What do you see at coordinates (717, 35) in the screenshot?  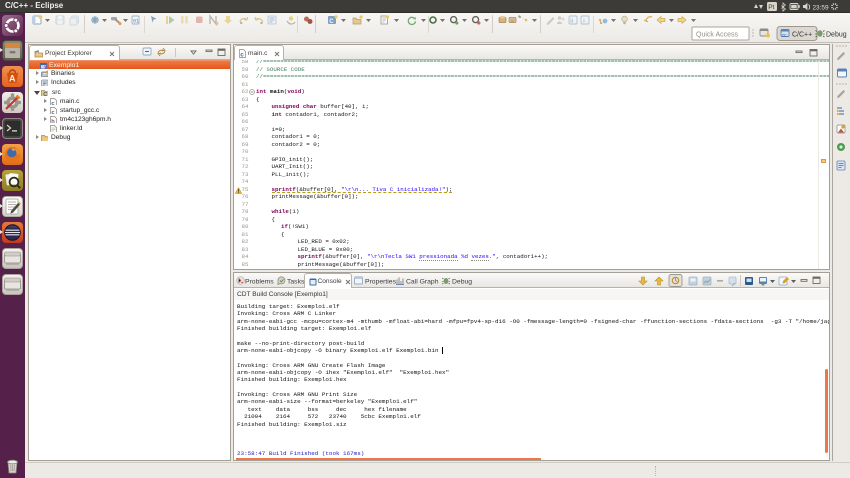 I see `svg-text: Quick Access` at bounding box center [717, 35].